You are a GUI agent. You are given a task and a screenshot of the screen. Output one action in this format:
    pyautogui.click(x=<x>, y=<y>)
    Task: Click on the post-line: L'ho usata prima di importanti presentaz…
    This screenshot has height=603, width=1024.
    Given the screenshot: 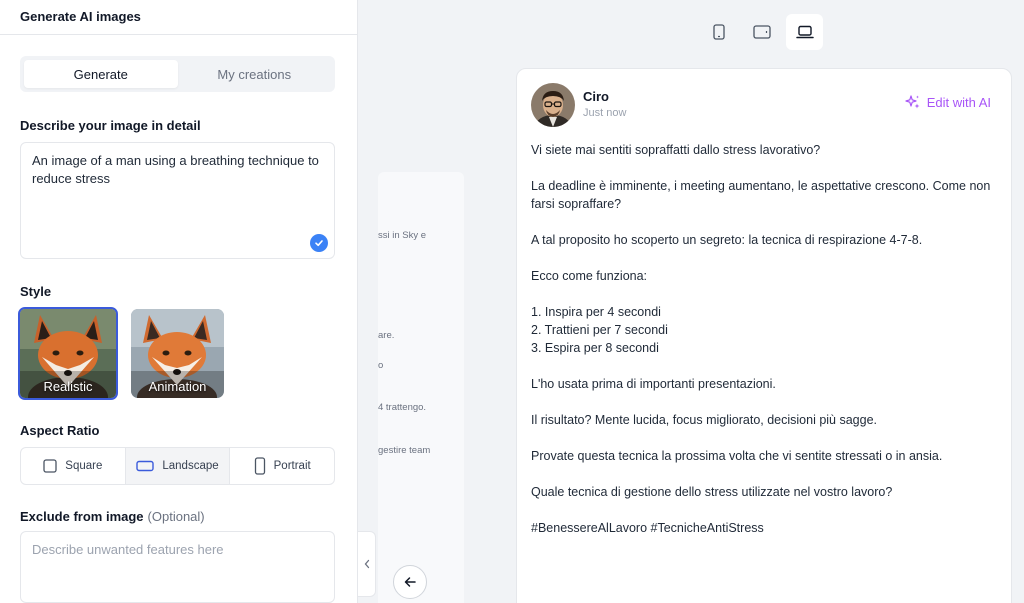 What is the action you would take?
    pyautogui.click(x=653, y=384)
    